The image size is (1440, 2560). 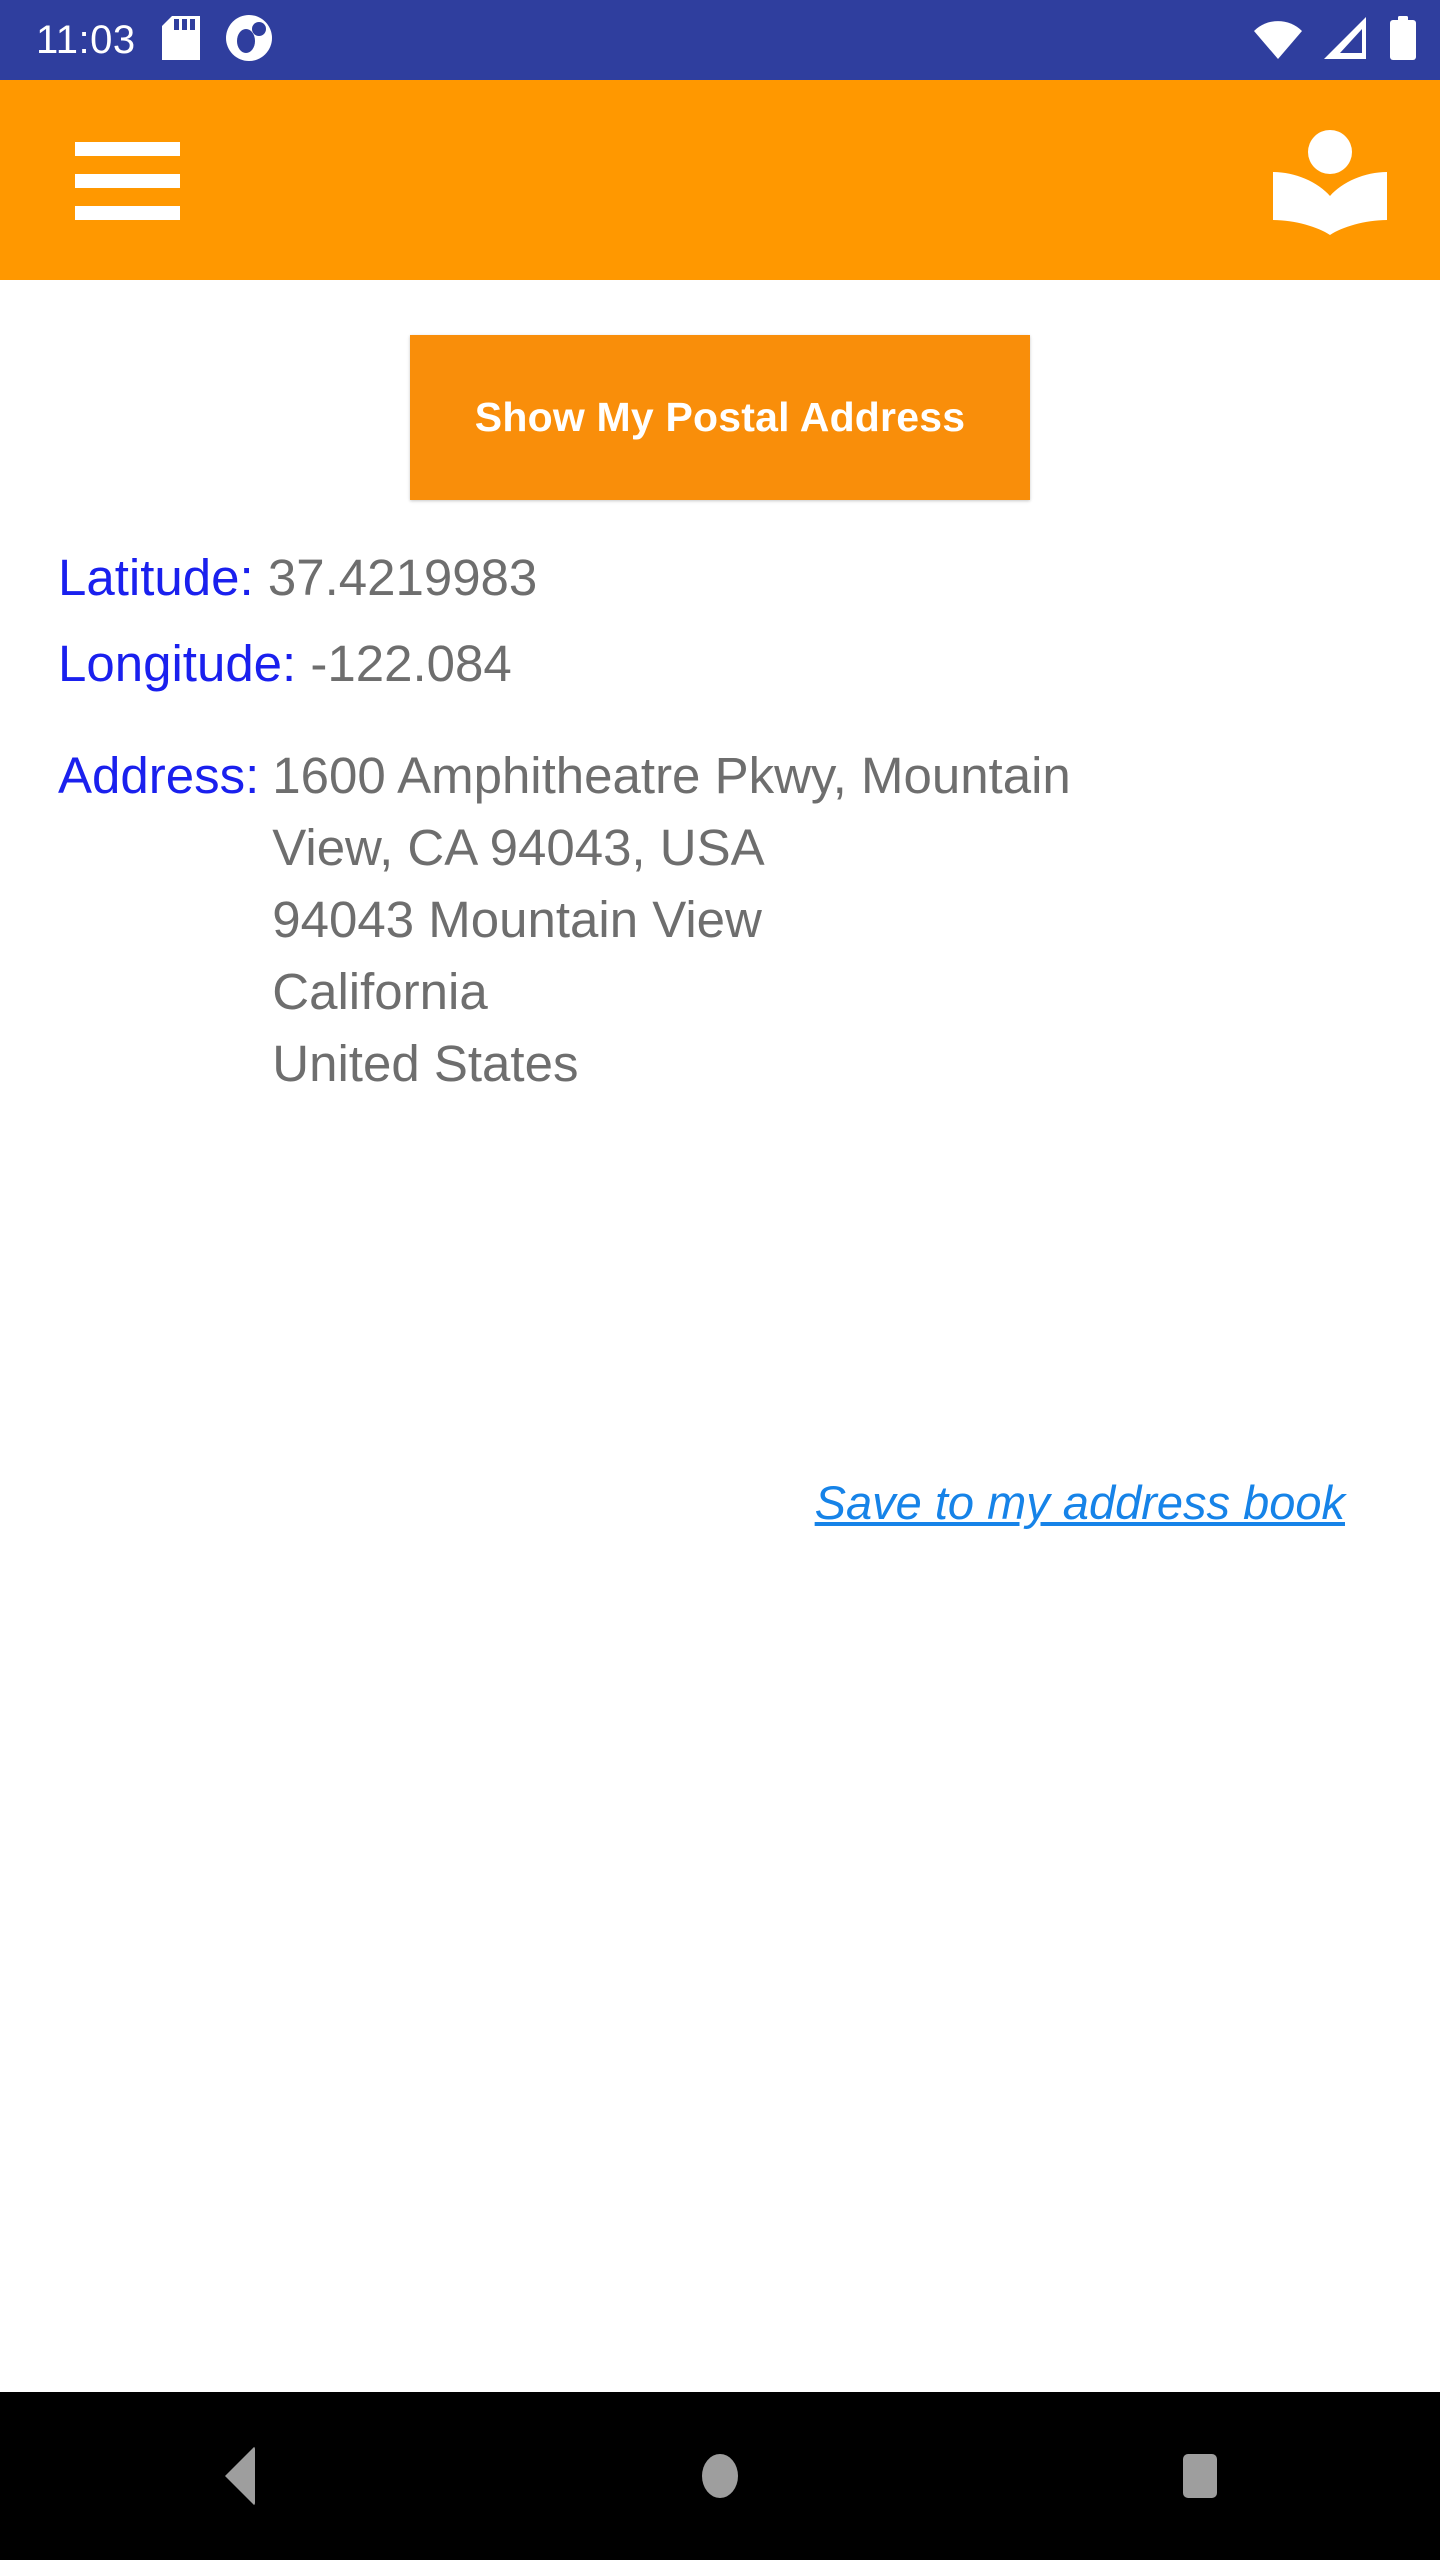 What do you see at coordinates (1330, 182) in the screenshot?
I see `address-book-icon` at bounding box center [1330, 182].